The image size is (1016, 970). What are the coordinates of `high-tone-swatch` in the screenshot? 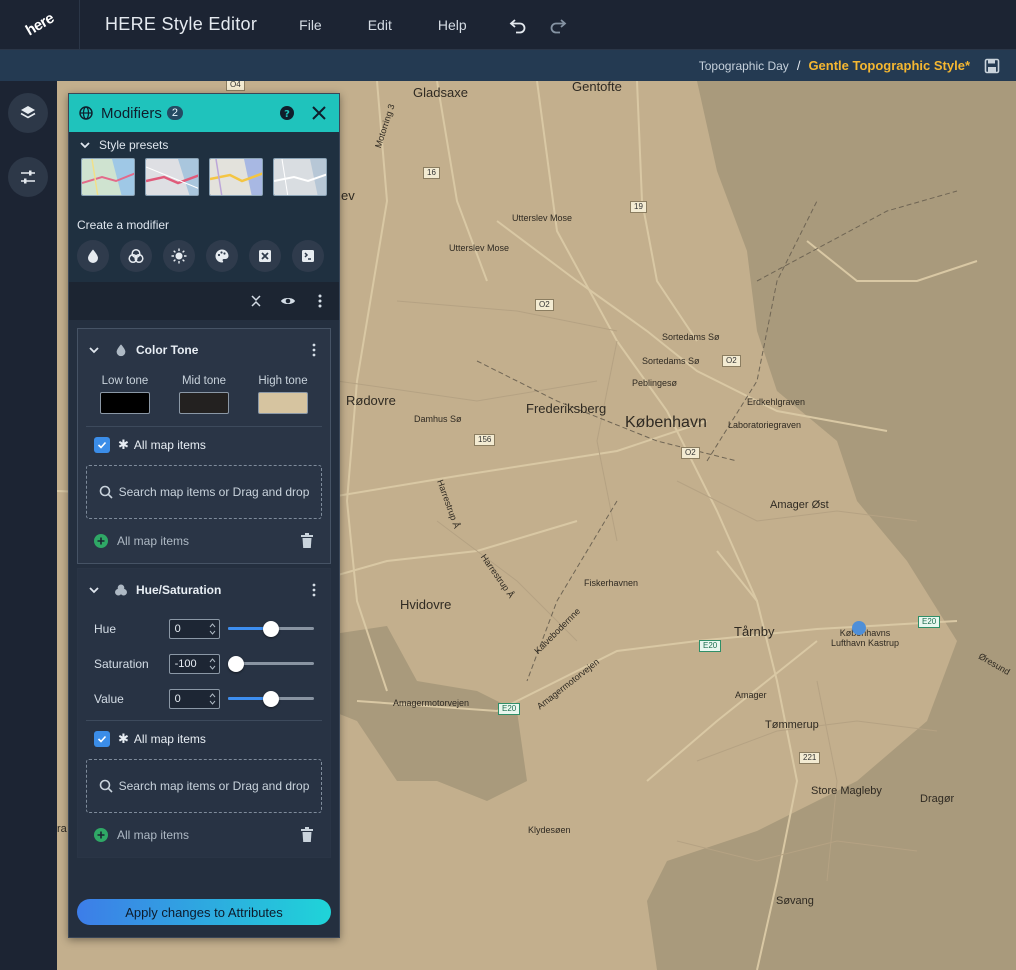 It's located at (283, 403).